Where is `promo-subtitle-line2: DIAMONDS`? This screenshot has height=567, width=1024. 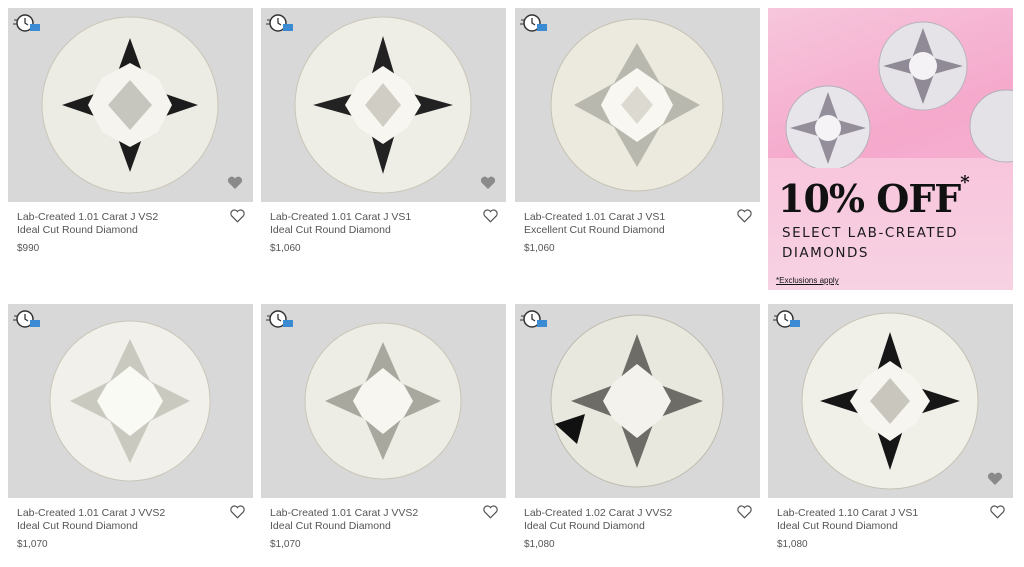 promo-subtitle-line2: DIAMONDS is located at coordinates (825, 253).